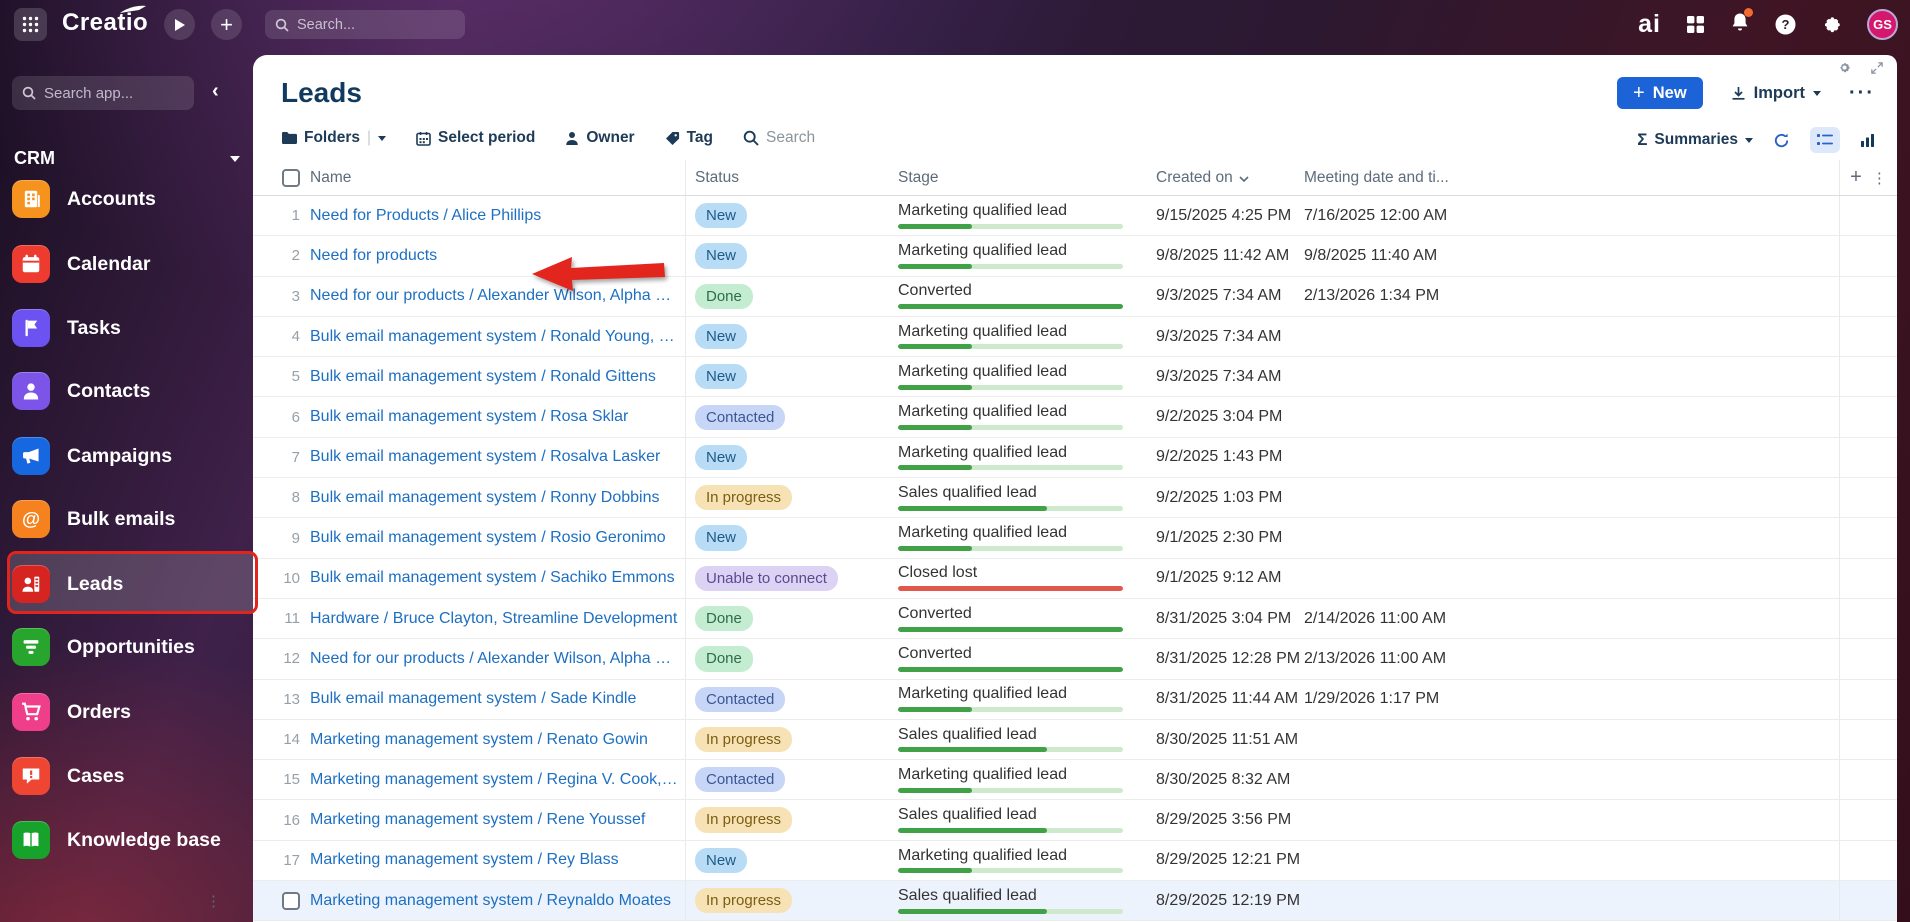 The image size is (1910, 922). What do you see at coordinates (132, 199) in the screenshot?
I see `sidebar-item-accounts: Accounts` at bounding box center [132, 199].